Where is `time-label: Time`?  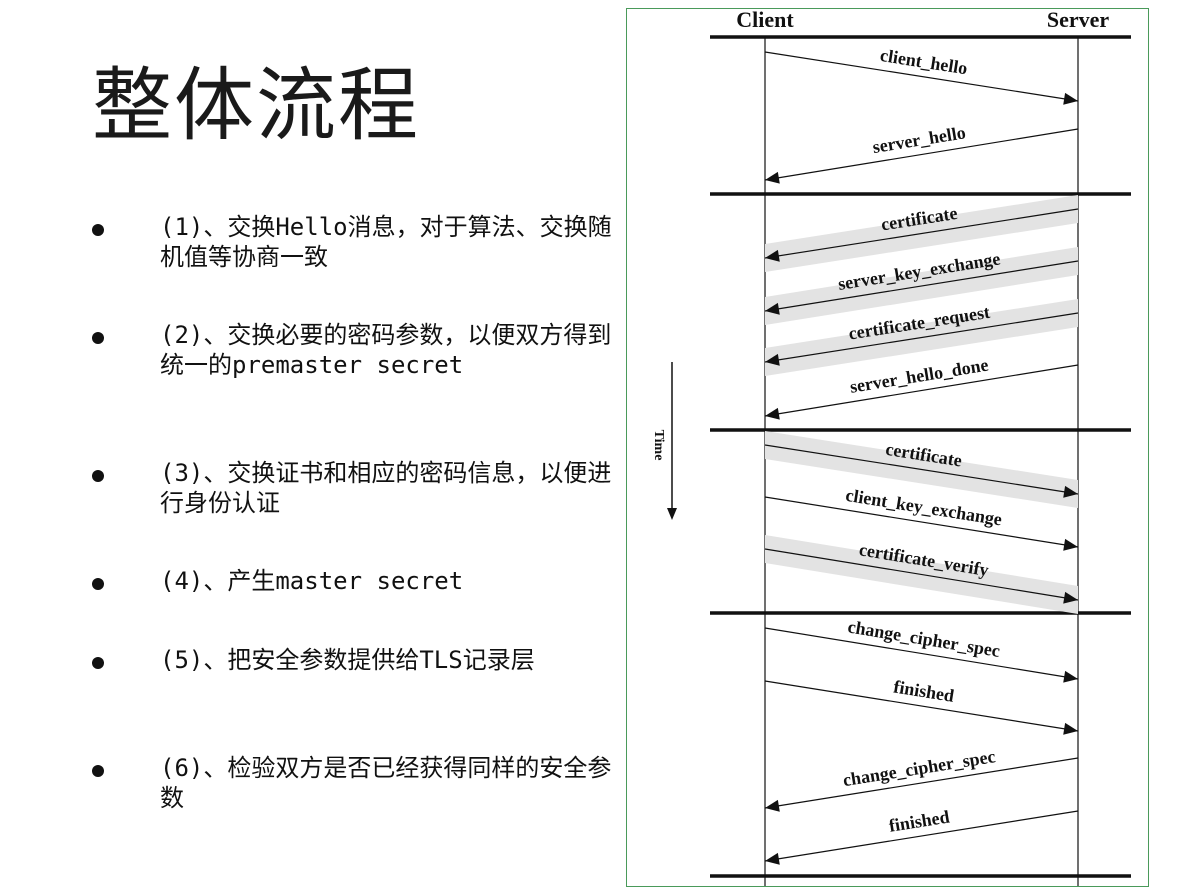 time-label: Time is located at coordinates (658, 445).